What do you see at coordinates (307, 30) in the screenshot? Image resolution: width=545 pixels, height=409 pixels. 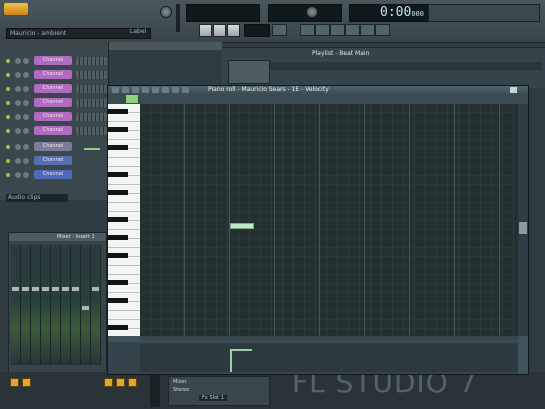 I see `playlist-toggle-button` at bounding box center [307, 30].